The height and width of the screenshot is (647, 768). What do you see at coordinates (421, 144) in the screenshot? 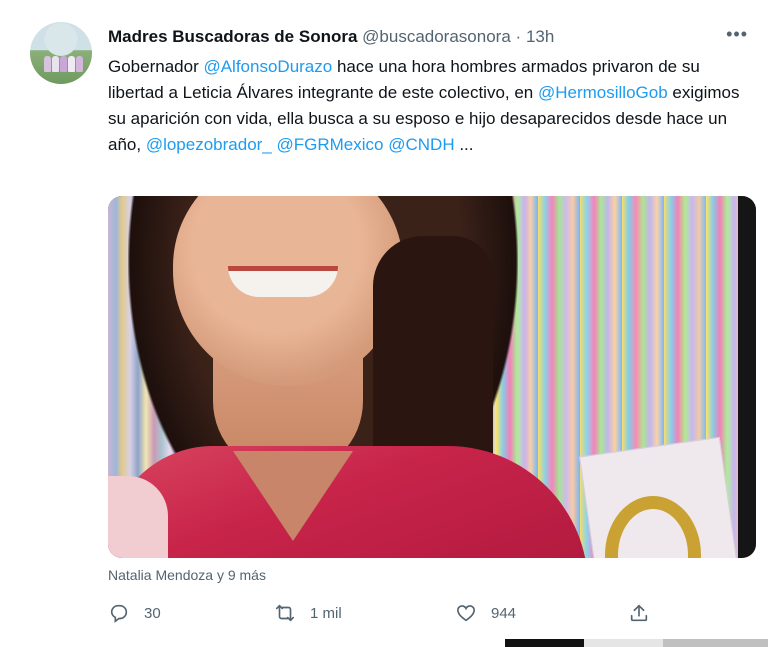
I see `mention-cndh: @CNDH` at bounding box center [421, 144].